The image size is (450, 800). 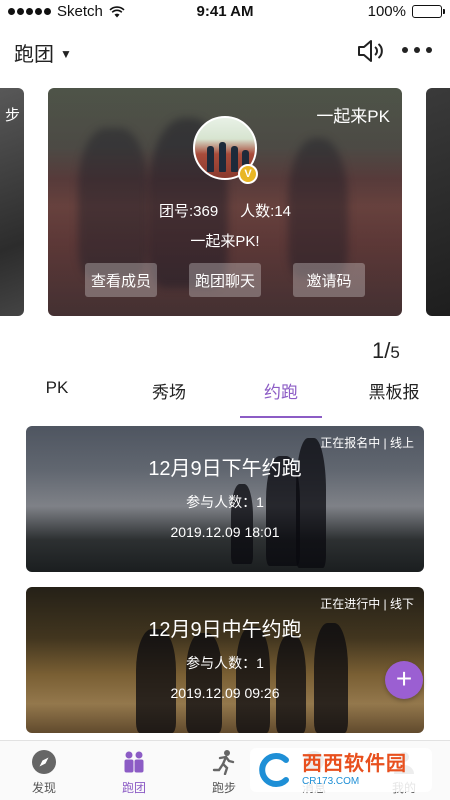 What do you see at coordinates (43, 788) in the screenshot?
I see `nav-discover-label: 发现` at bounding box center [43, 788].